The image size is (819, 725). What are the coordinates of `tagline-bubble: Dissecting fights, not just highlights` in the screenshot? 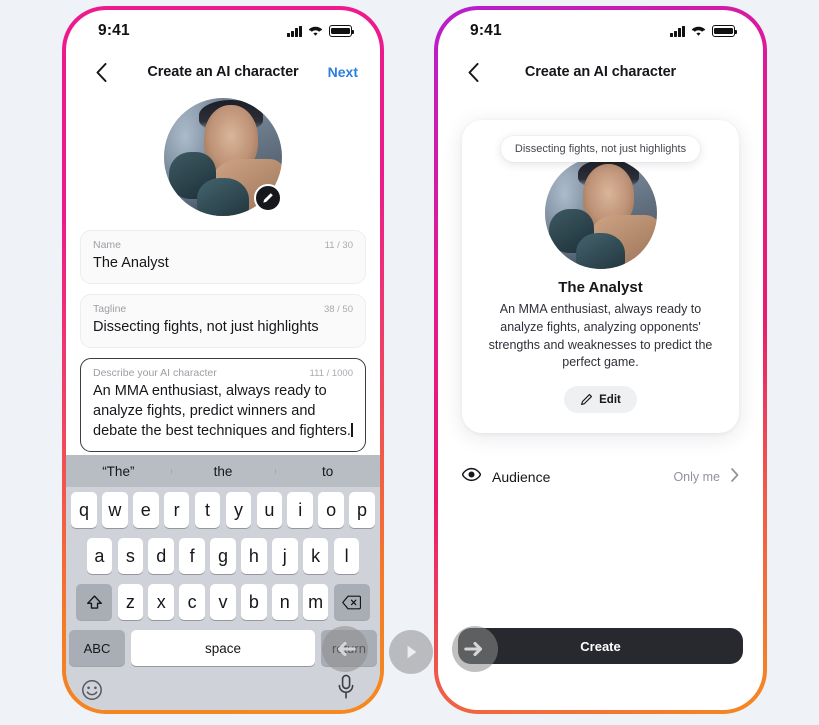 It's located at (600, 149).